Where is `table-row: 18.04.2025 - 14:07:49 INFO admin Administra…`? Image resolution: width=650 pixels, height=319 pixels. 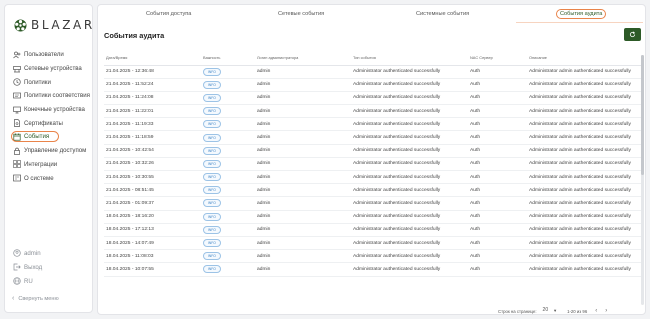 table-row: 18.04.2025 - 14:07:49 INFO admin Administra… is located at coordinates (373, 243).